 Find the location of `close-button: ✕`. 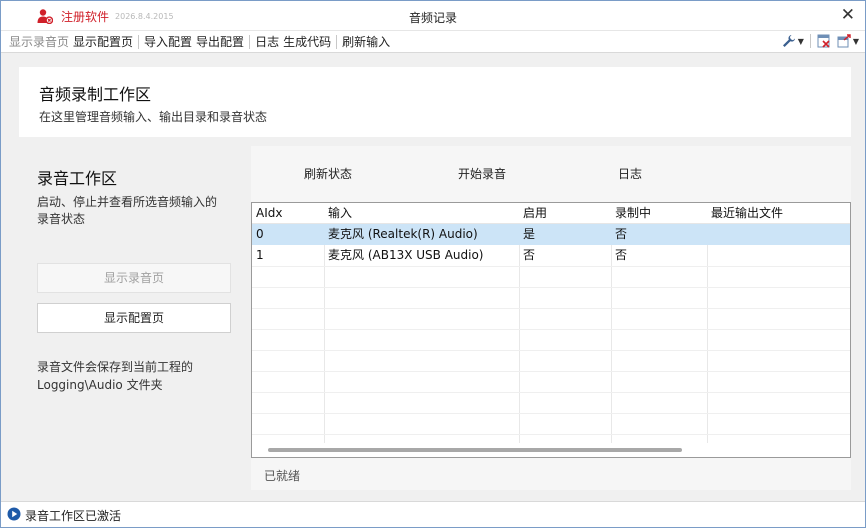

close-button: ✕ is located at coordinates (848, 15).